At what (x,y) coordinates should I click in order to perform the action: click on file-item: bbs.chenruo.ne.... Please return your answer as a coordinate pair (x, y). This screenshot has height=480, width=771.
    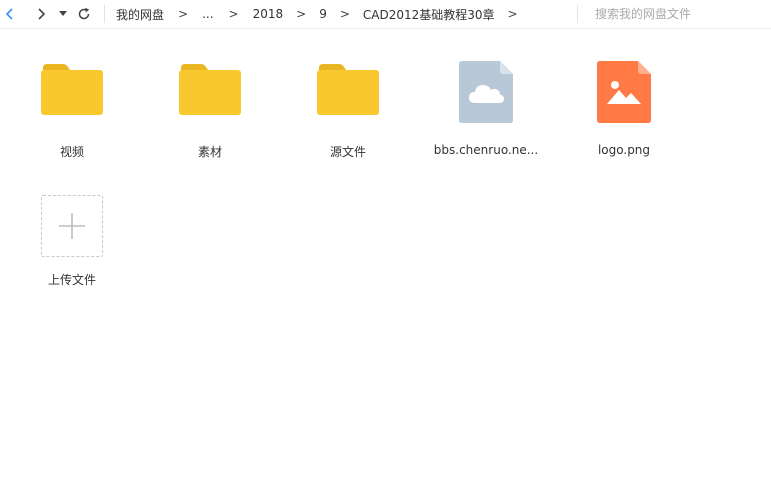
    Looking at the image, I should click on (486, 116).